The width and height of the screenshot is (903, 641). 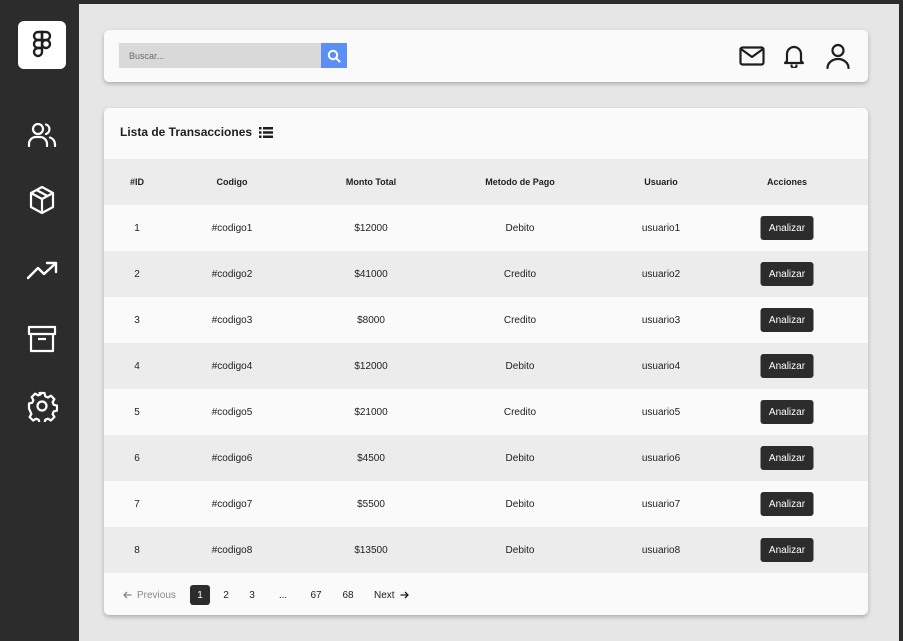 What do you see at coordinates (137, 366) in the screenshot?
I see `cell-id: 4` at bounding box center [137, 366].